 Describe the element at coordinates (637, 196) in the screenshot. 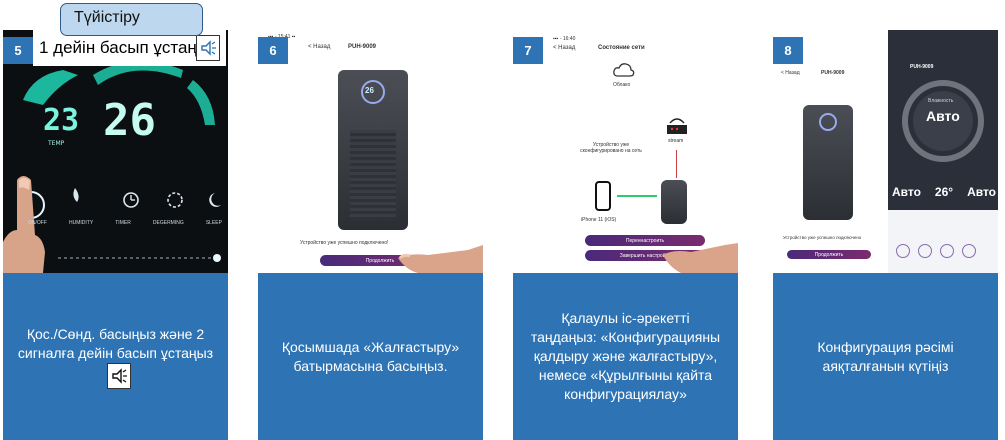

I see `connection-line` at that location.